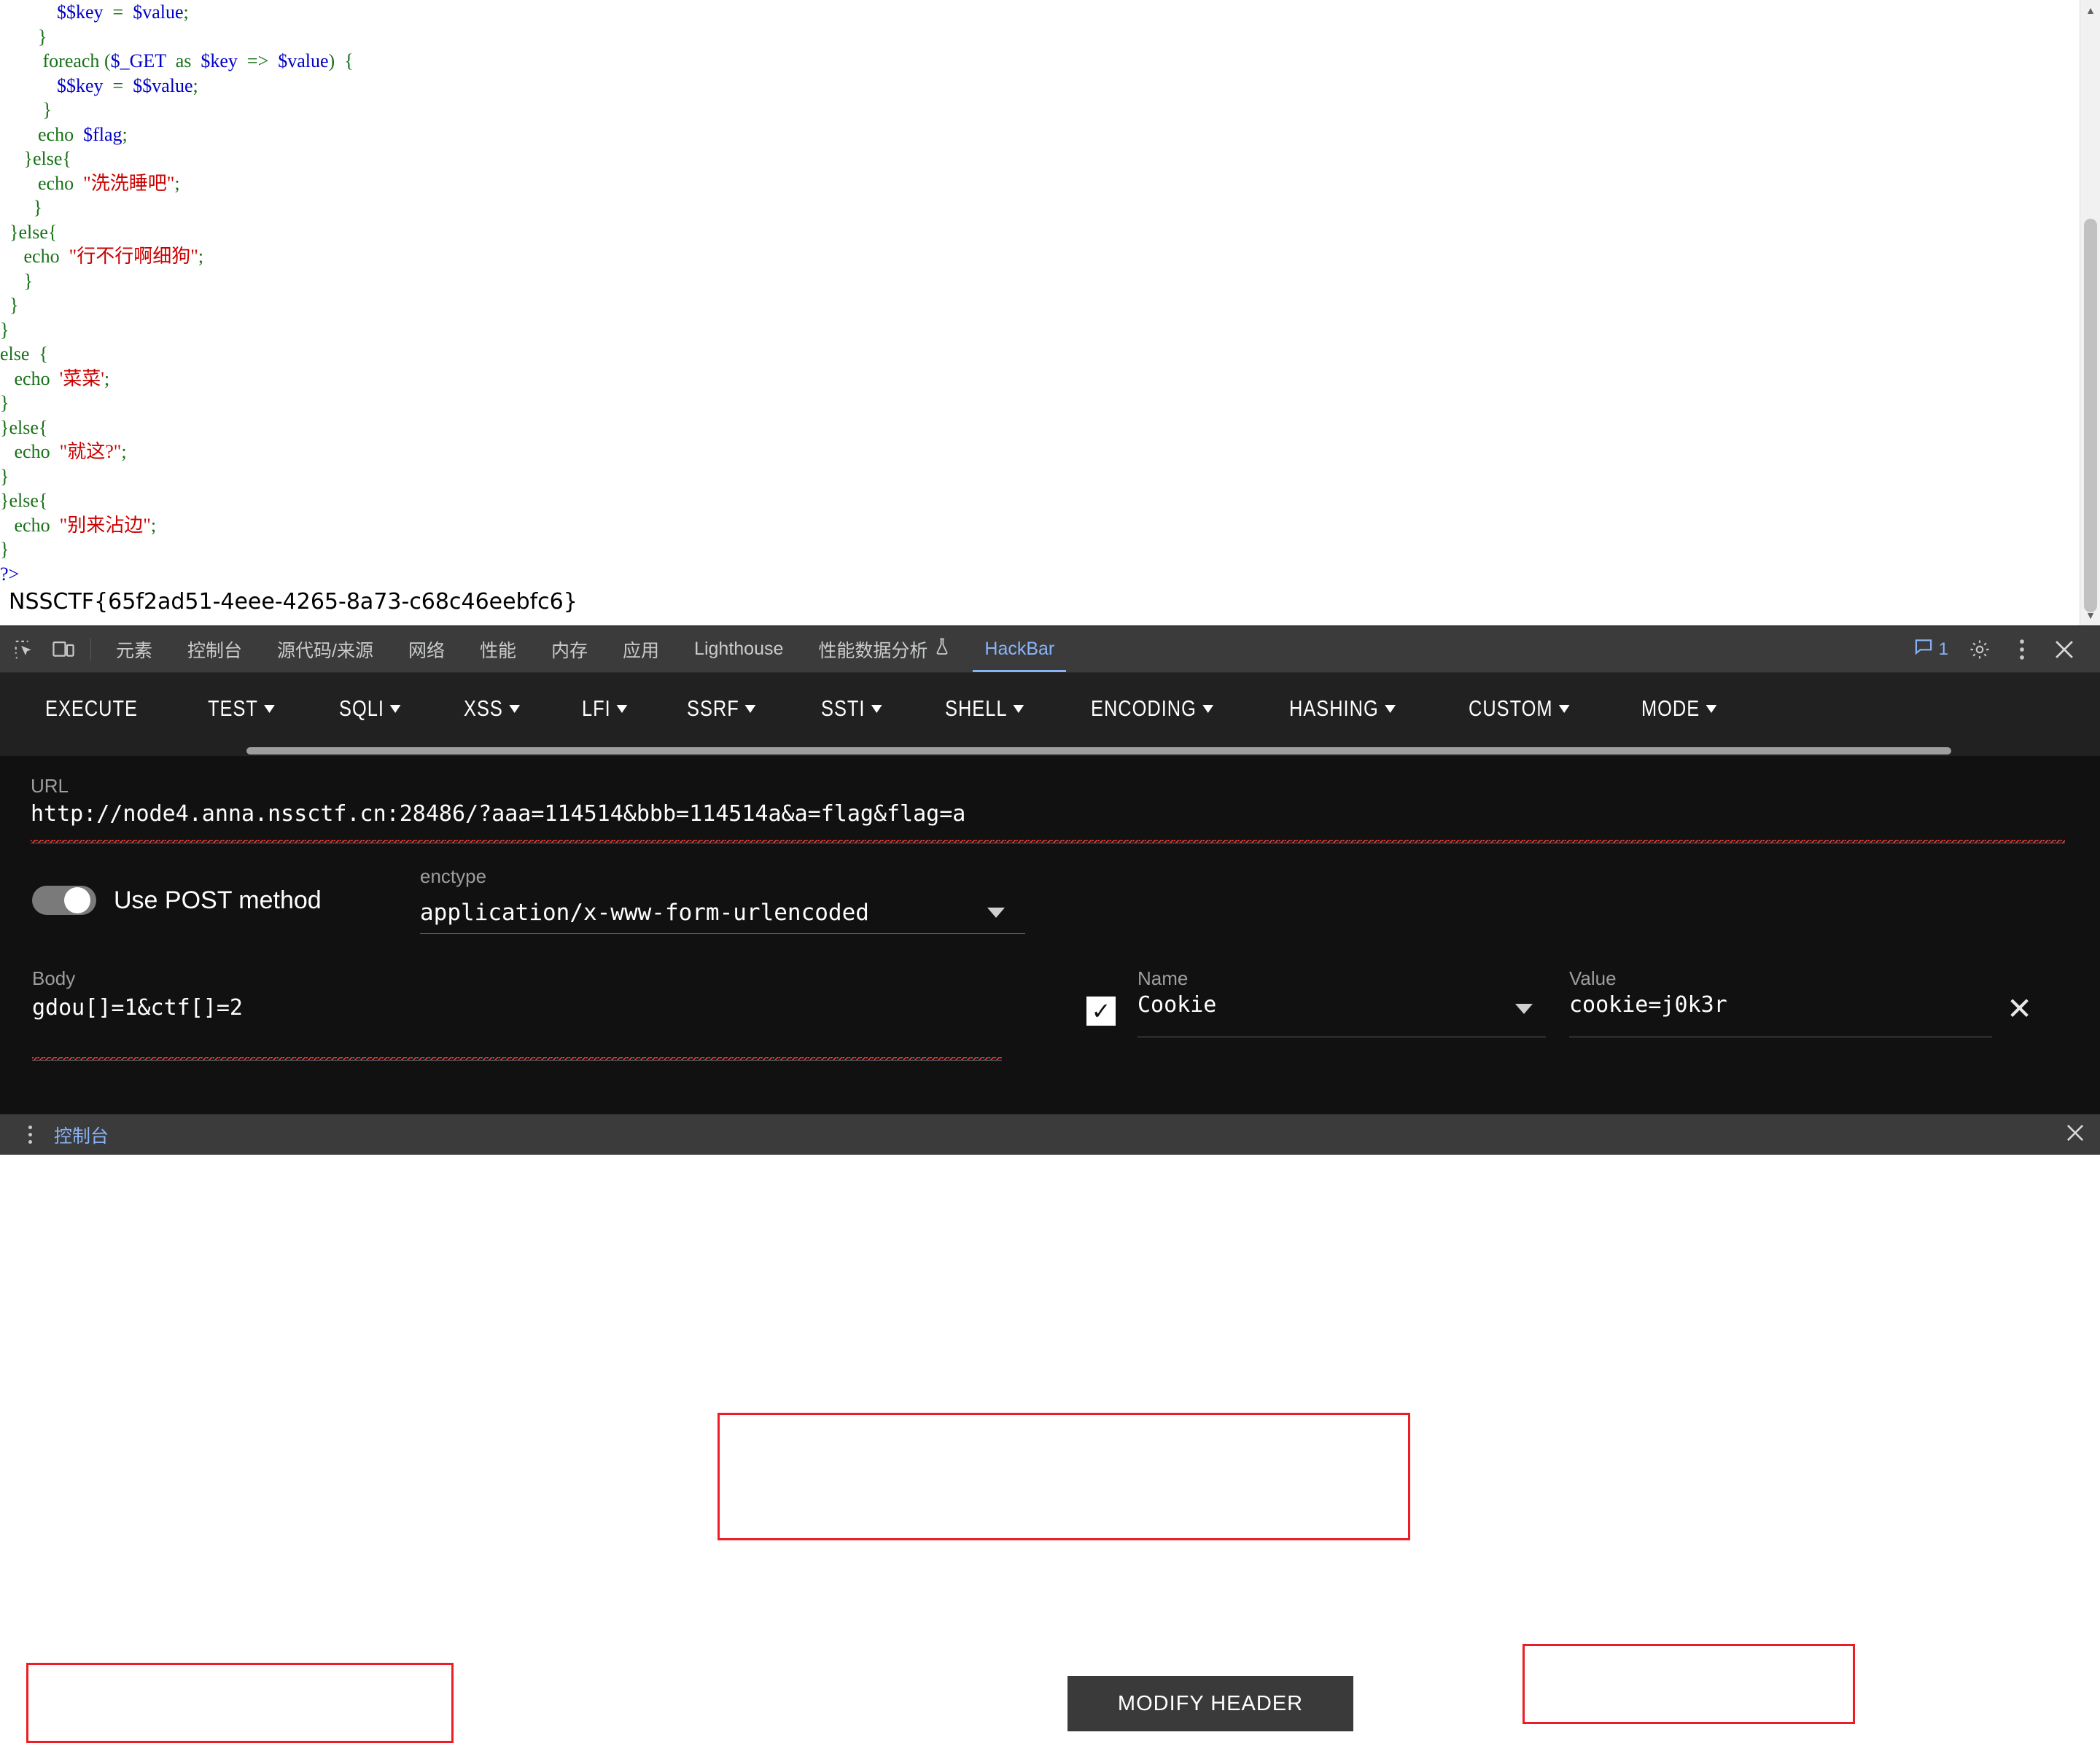  I want to click on tab-label: HackBar, so click(1019, 649).